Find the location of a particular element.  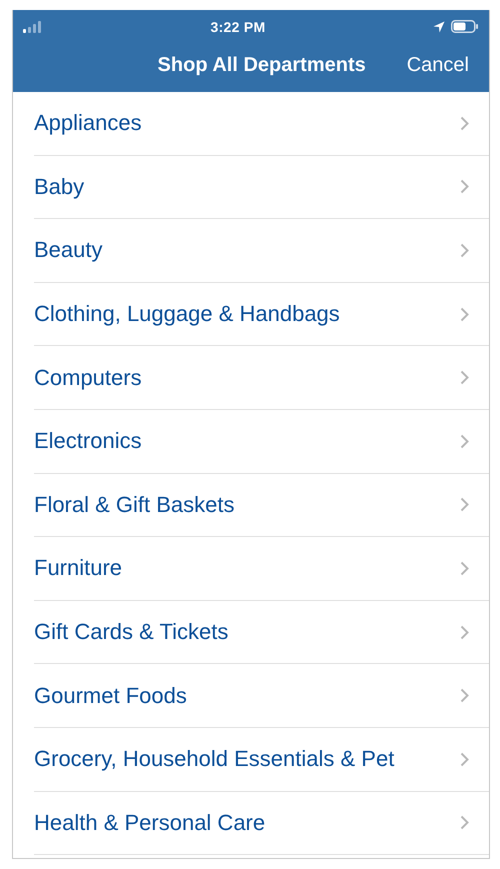

status-time: 3:22 PM is located at coordinates (238, 26).